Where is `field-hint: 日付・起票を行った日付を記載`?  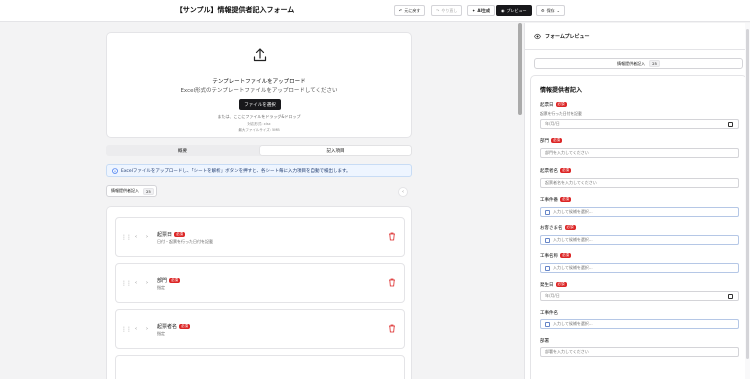
field-hint: 日付・起票を行った日付を記載 is located at coordinates (185, 241).